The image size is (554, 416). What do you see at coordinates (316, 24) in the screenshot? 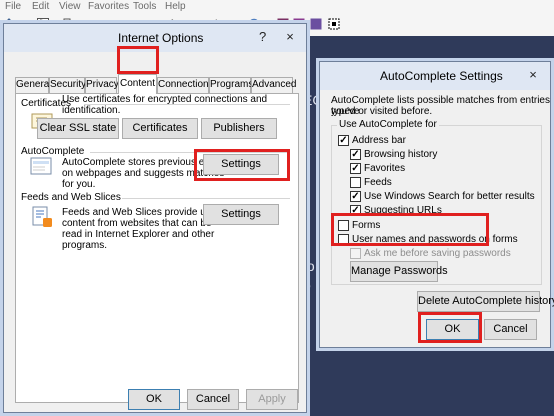
I see `research-icon` at bounding box center [316, 24].